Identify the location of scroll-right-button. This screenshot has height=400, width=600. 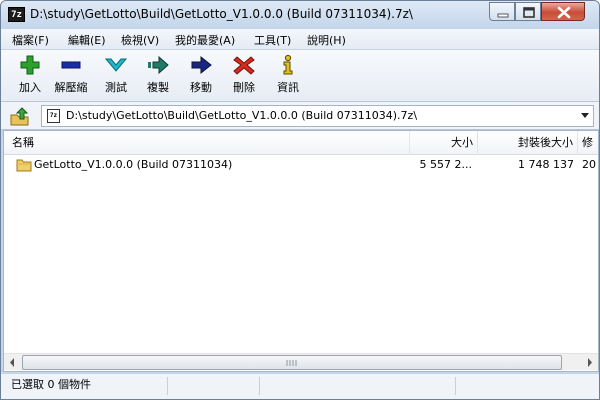
(589, 362).